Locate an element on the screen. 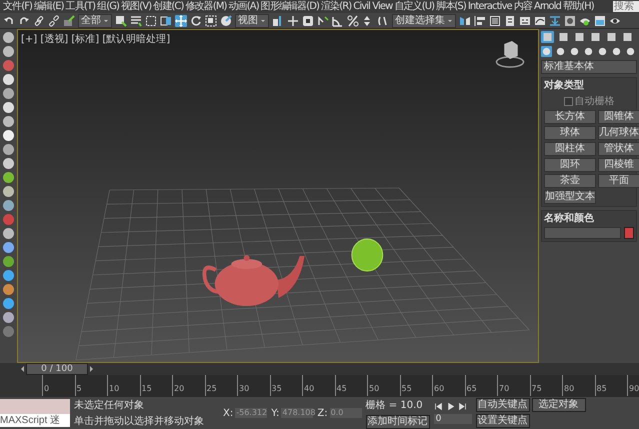  name-field is located at coordinates (582, 233).